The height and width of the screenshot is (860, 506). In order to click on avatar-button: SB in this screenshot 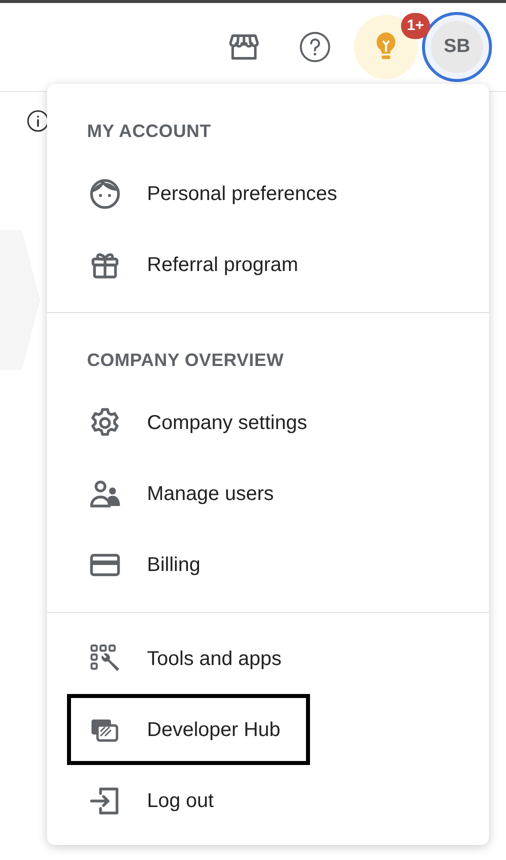, I will do `click(457, 47)`.